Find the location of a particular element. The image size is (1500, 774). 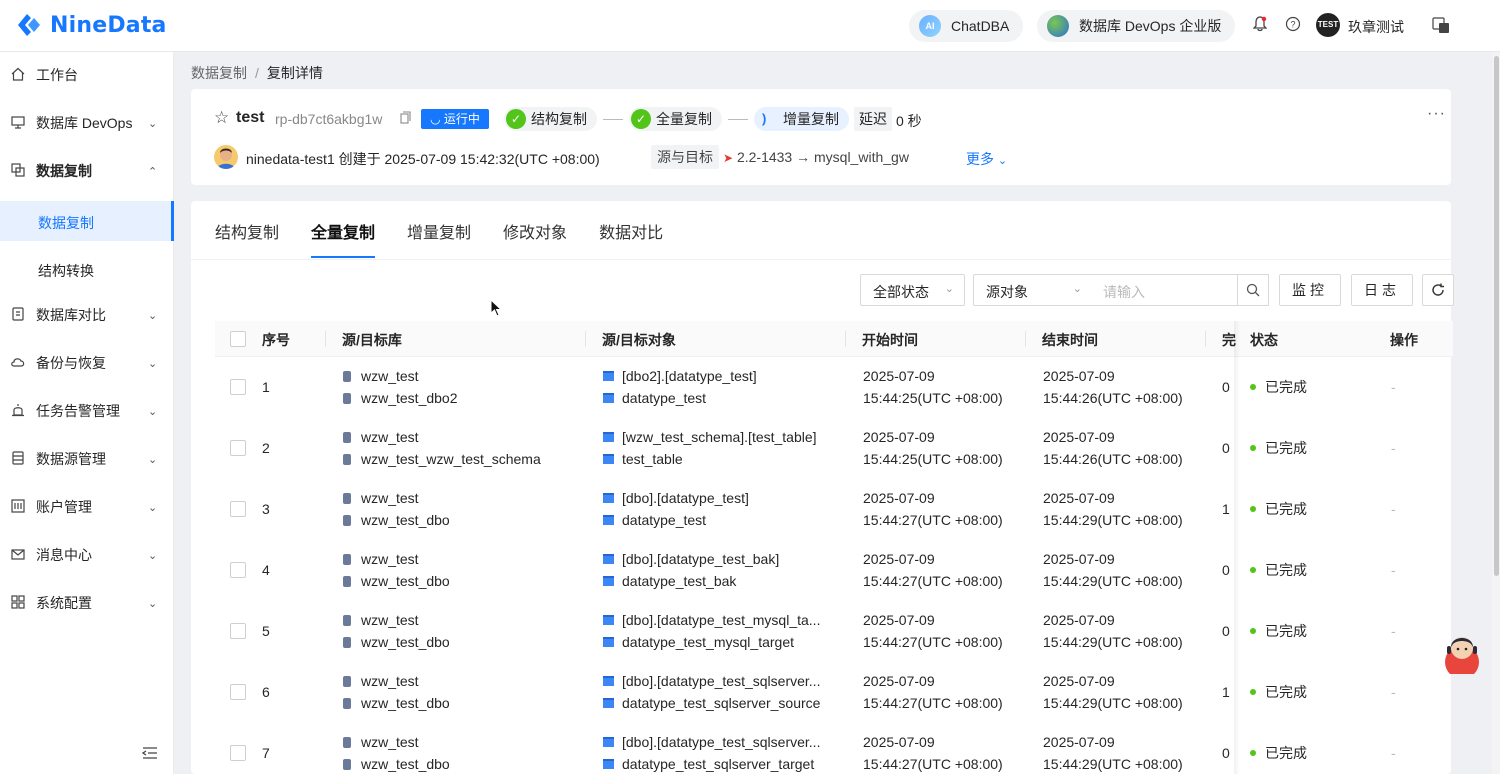

avatar: TEST is located at coordinates (1328, 25).